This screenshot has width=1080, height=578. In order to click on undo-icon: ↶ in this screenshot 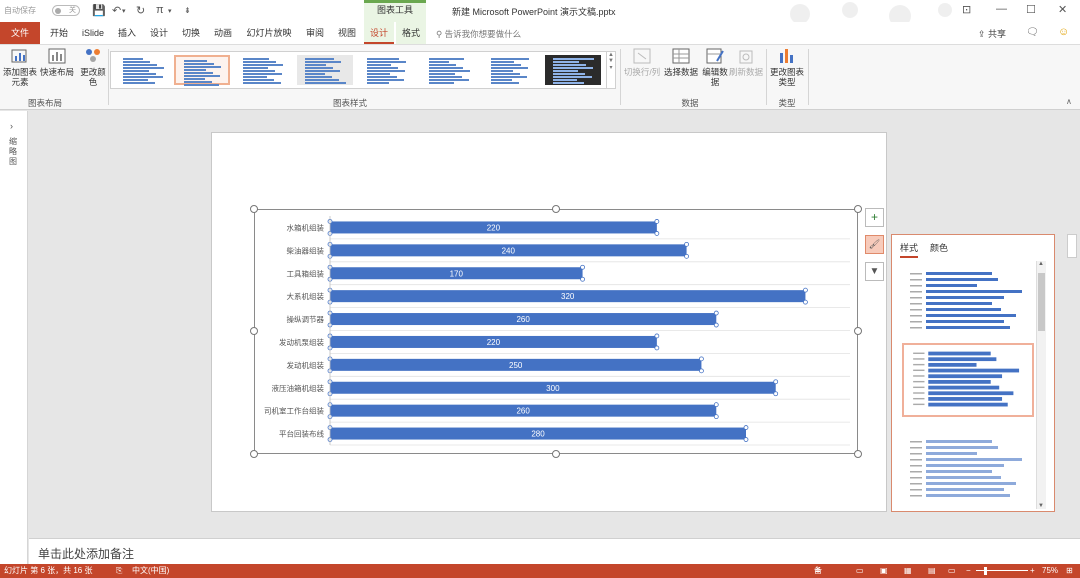, I will do `click(116, 10)`.